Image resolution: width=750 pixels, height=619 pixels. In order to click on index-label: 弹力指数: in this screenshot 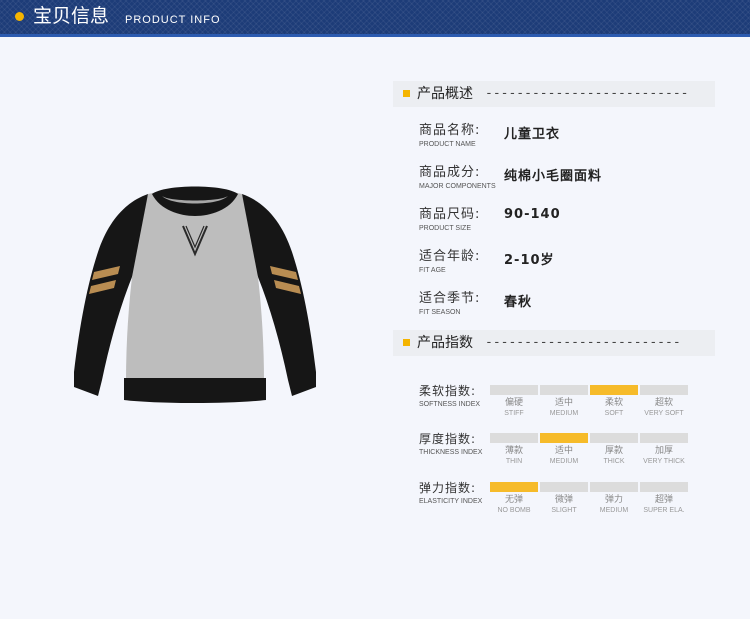, I will do `click(448, 488)`.